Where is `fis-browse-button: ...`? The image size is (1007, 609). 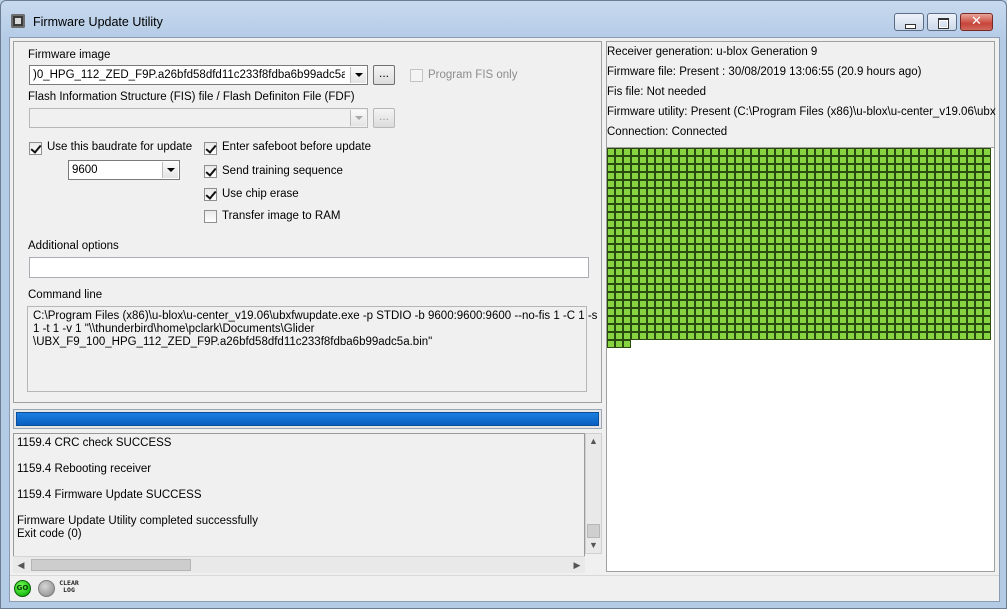
fis-browse-button: ... is located at coordinates (384, 118).